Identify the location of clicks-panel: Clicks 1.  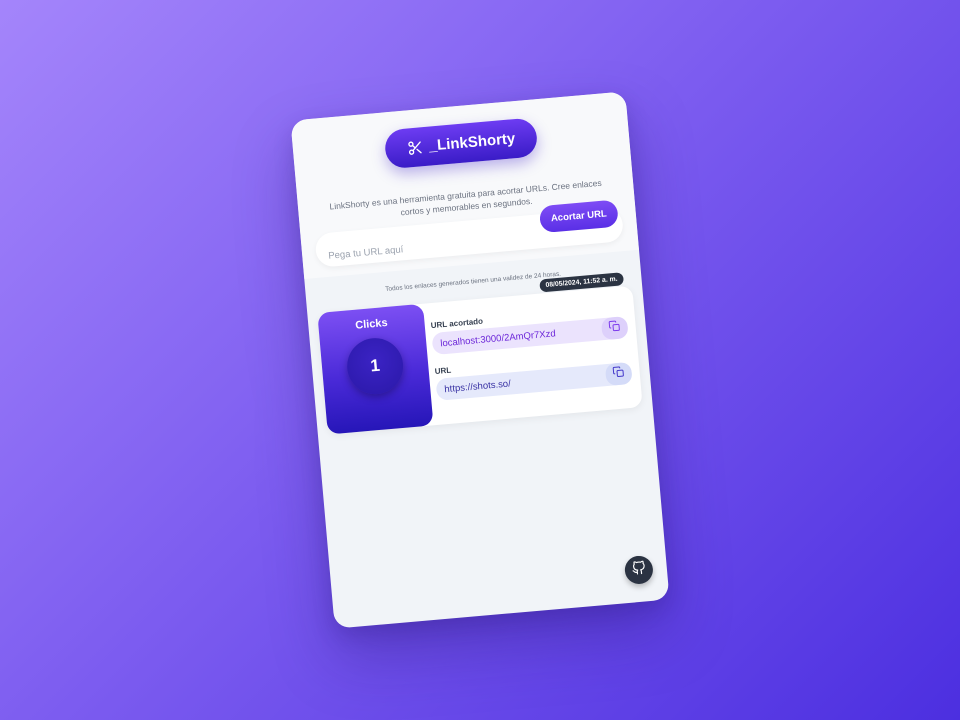
(375, 369).